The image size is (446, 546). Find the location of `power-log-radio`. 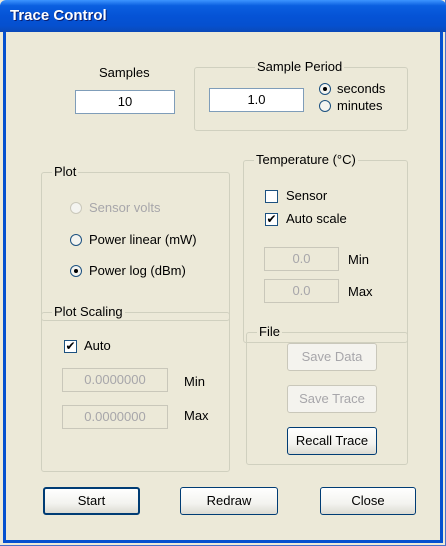

power-log-radio is located at coordinates (76, 271).